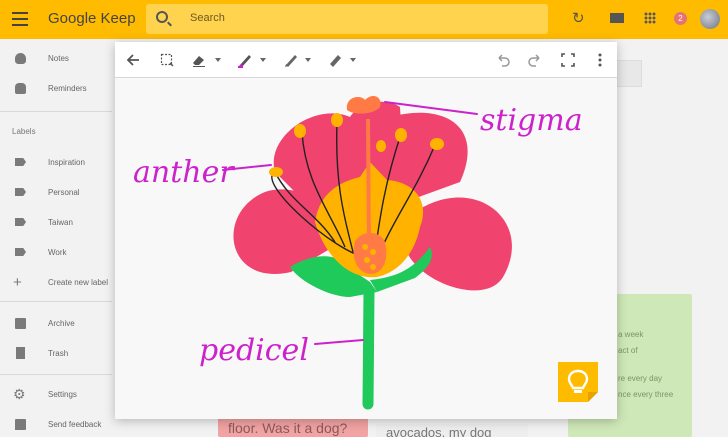 This screenshot has height=437, width=728. Describe the element at coordinates (184, 172) in the screenshot. I see `label-anther: anther` at that location.